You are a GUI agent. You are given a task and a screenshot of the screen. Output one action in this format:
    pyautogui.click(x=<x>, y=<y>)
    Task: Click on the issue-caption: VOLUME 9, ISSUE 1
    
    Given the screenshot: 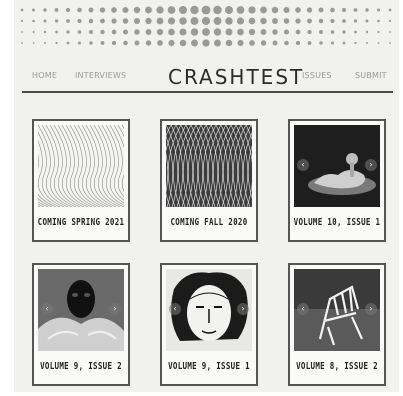 What is the action you would take?
    pyautogui.click(x=209, y=365)
    